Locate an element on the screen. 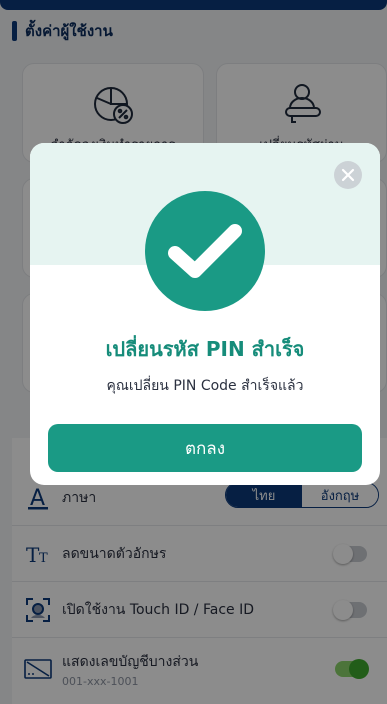  close-button is located at coordinates (348, 175).